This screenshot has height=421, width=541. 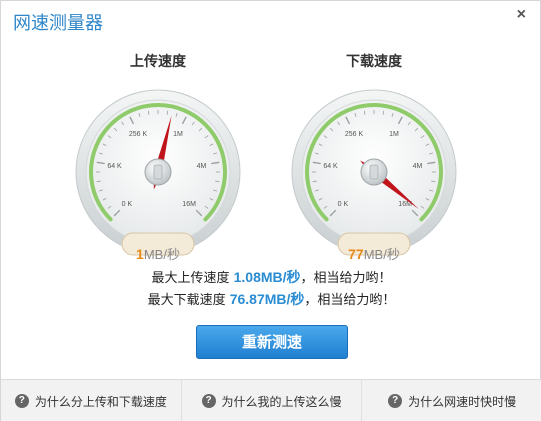 What do you see at coordinates (100, 401) in the screenshot?
I see `help-link-label: 为什么分上传和下载速度` at bounding box center [100, 401].